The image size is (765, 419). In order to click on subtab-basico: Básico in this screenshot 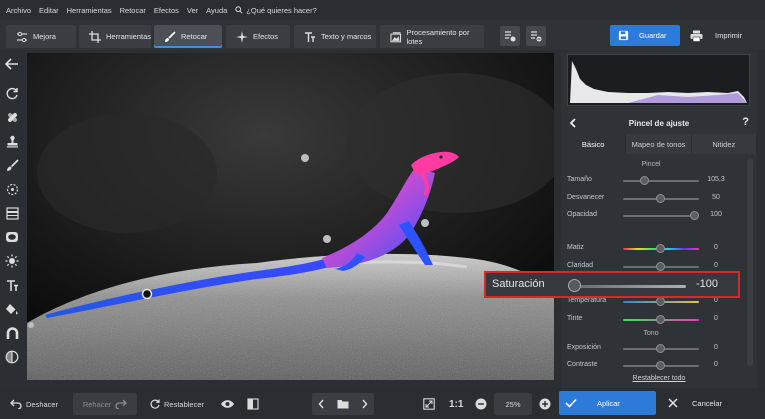, I will do `click(594, 144)`.